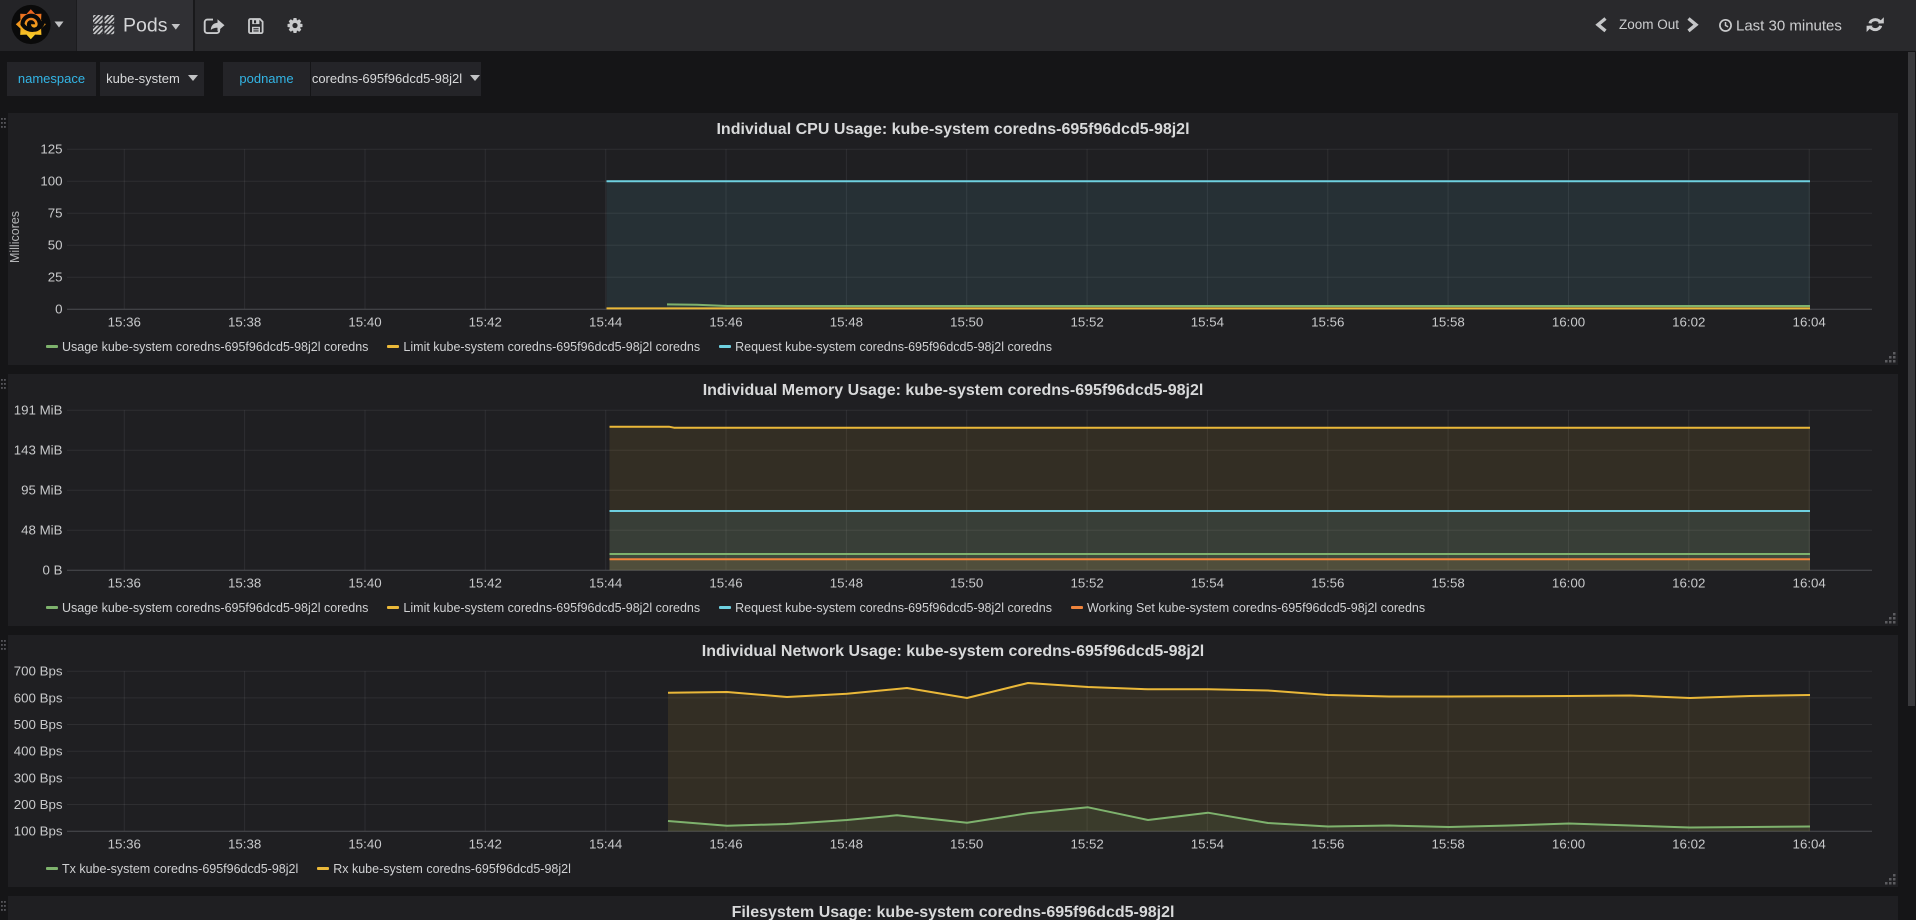 Image resolution: width=1916 pixels, height=920 pixels. Describe the element at coordinates (55, 277) in the screenshot. I see `svg-text: 25` at that location.